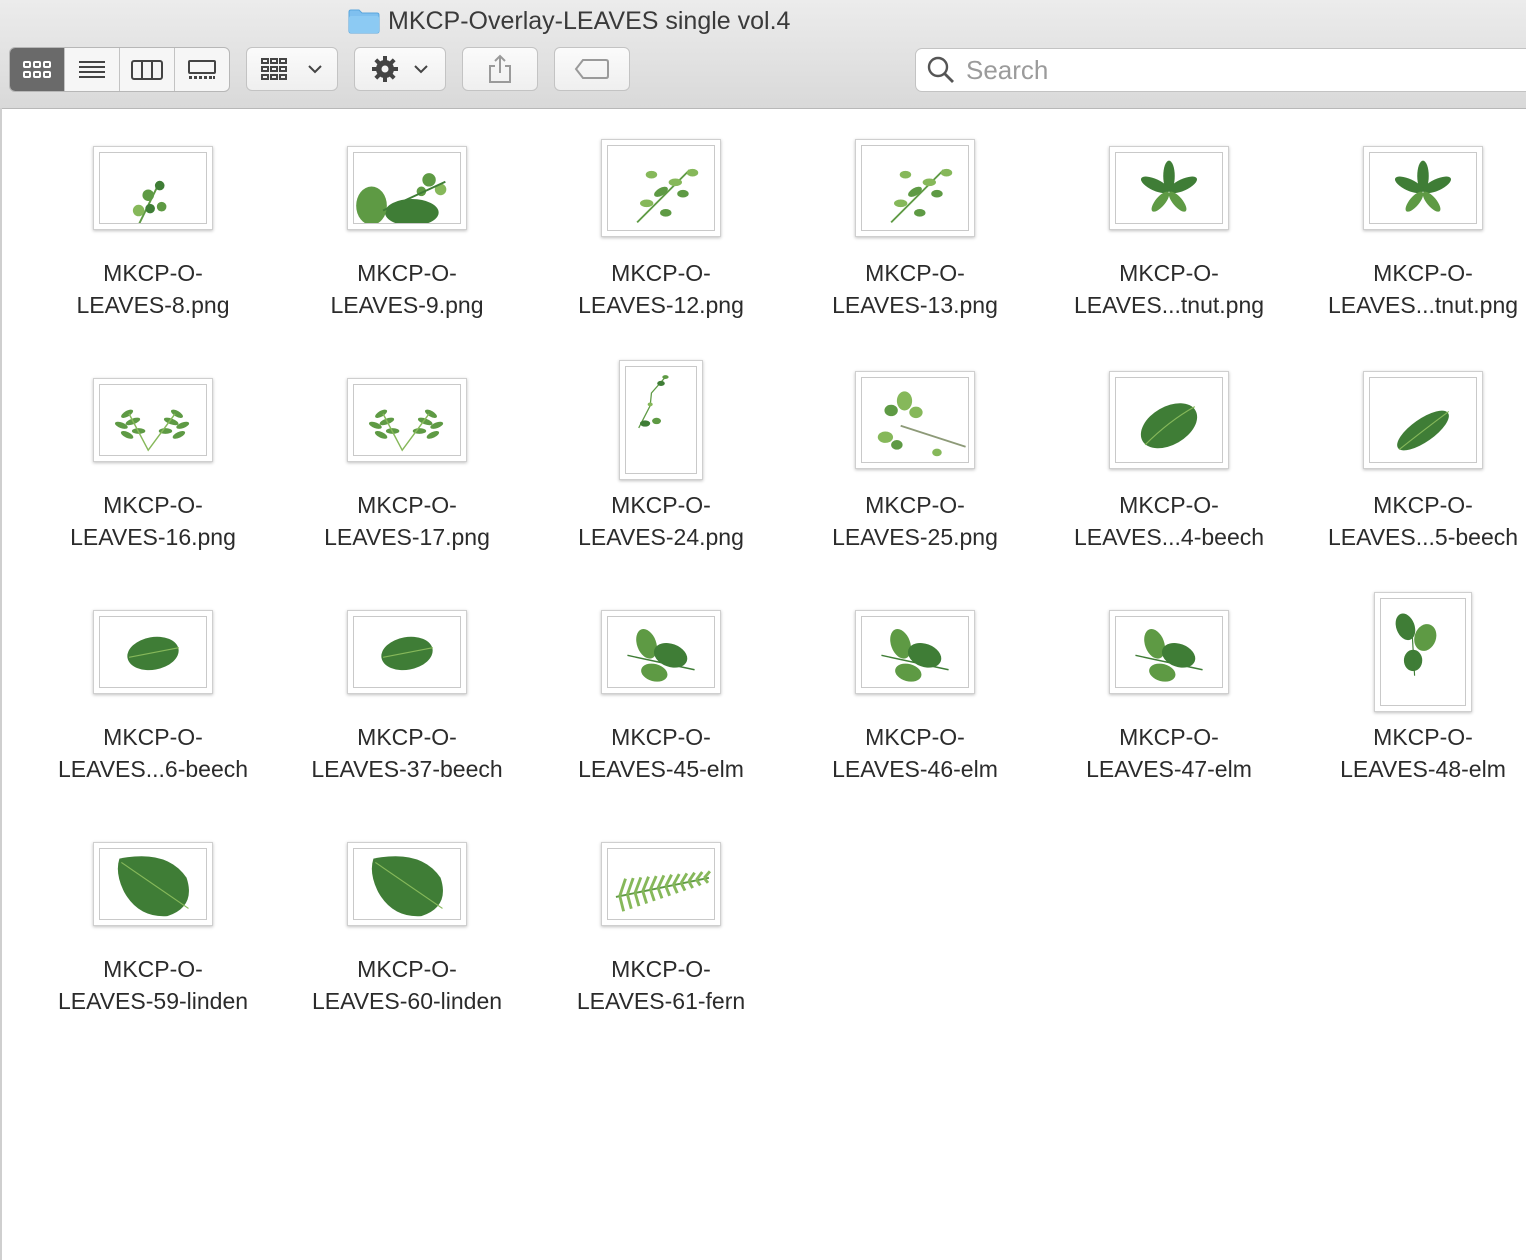 This screenshot has height=1260, width=1526. I want to click on file-name: MKCP-O- LEAVES-25.png, so click(915, 521).